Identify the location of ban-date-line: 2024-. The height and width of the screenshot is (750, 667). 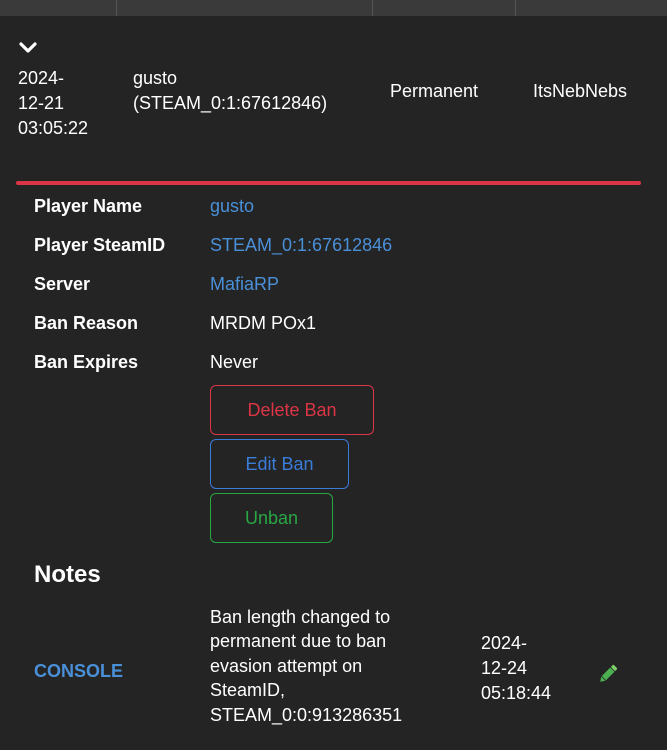
(41, 78).